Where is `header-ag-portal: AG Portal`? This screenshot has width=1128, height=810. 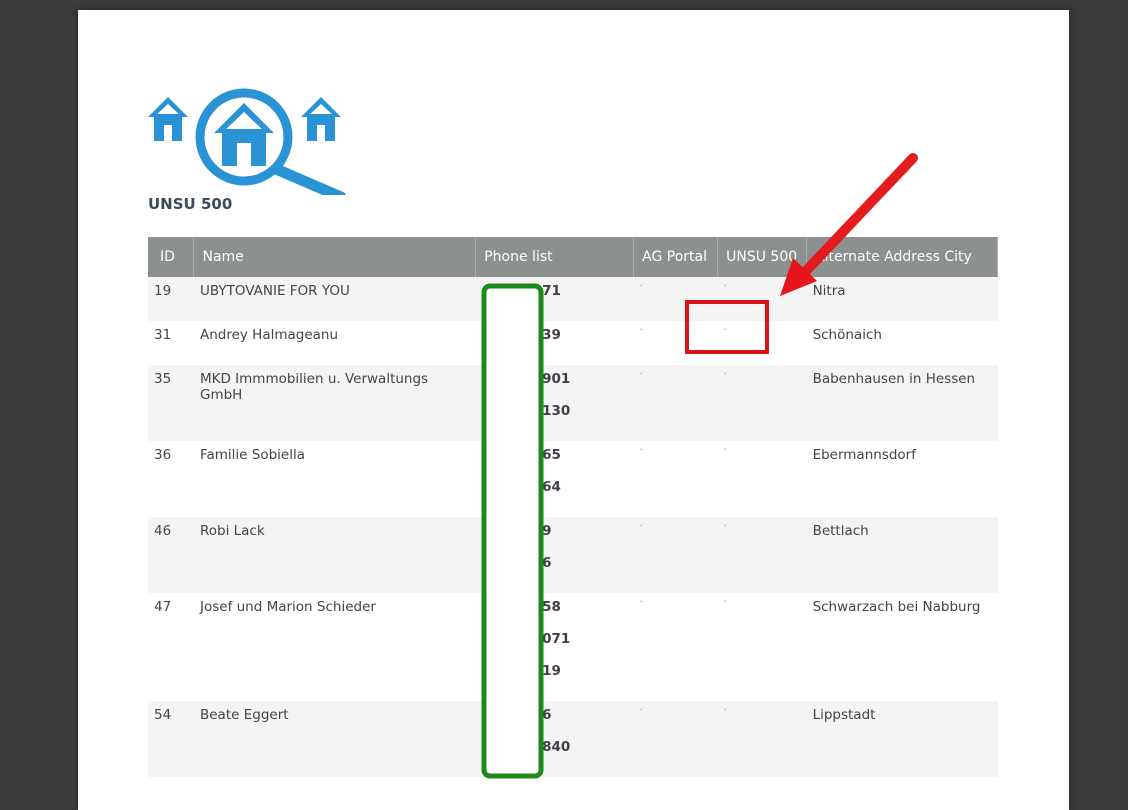 header-ag-portal: AG Portal is located at coordinates (676, 257).